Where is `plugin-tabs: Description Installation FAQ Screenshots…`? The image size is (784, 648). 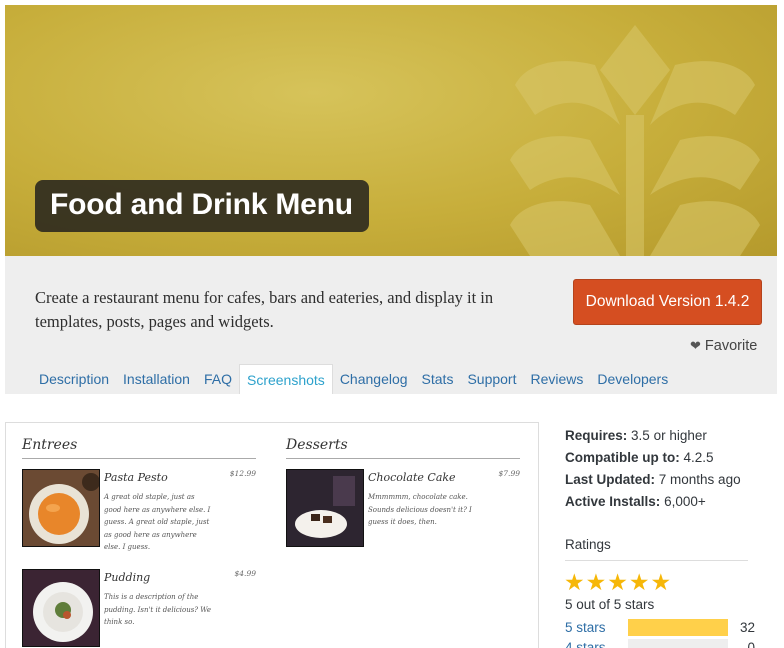 plugin-tabs: Description Installation FAQ Screenshots… is located at coordinates (353, 379).